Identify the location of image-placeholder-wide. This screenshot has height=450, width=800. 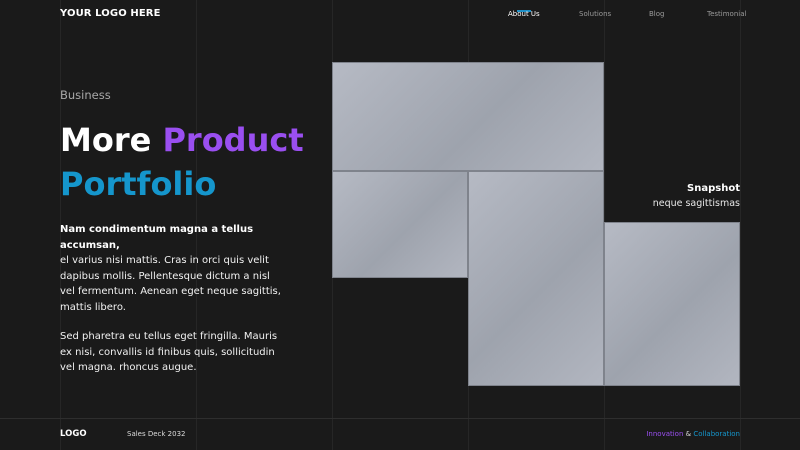
(468, 116).